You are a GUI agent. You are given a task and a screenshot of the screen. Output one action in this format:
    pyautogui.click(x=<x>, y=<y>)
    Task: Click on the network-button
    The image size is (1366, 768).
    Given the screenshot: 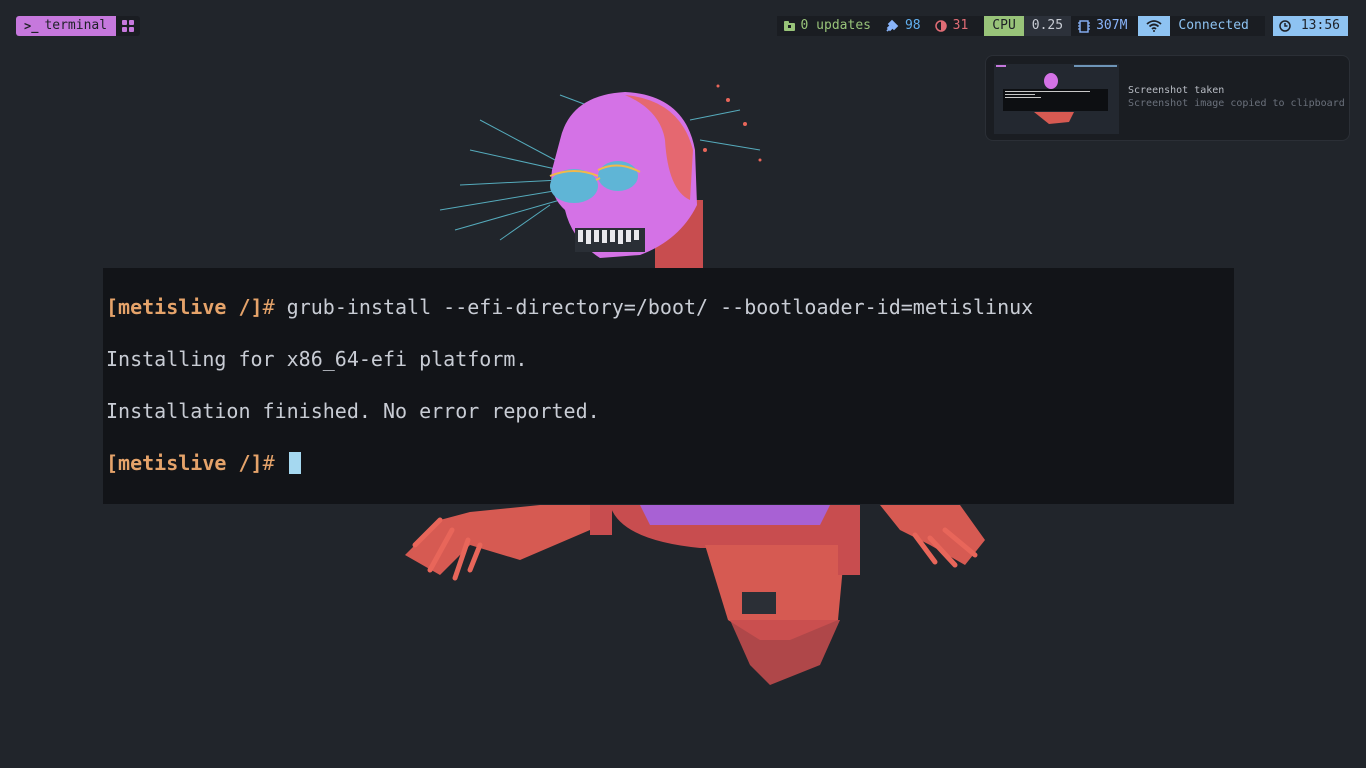 What is the action you would take?
    pyautogui.click(x=1154, y=26)
    